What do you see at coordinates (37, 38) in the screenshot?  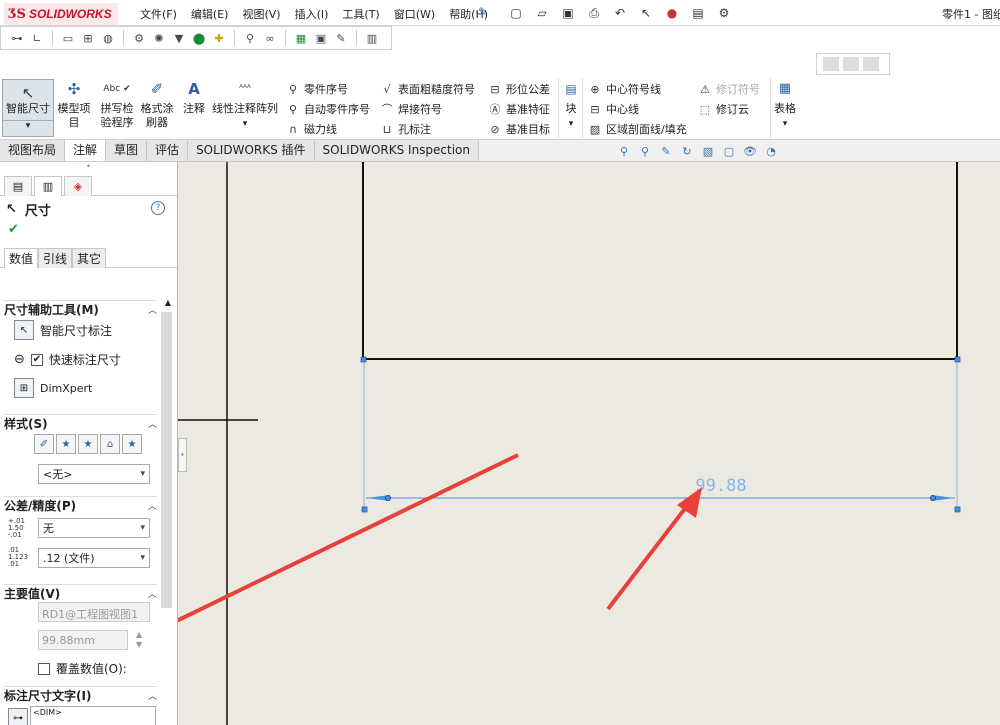 I see `line-style-icon: ∟` at bounding box center [37, 38].